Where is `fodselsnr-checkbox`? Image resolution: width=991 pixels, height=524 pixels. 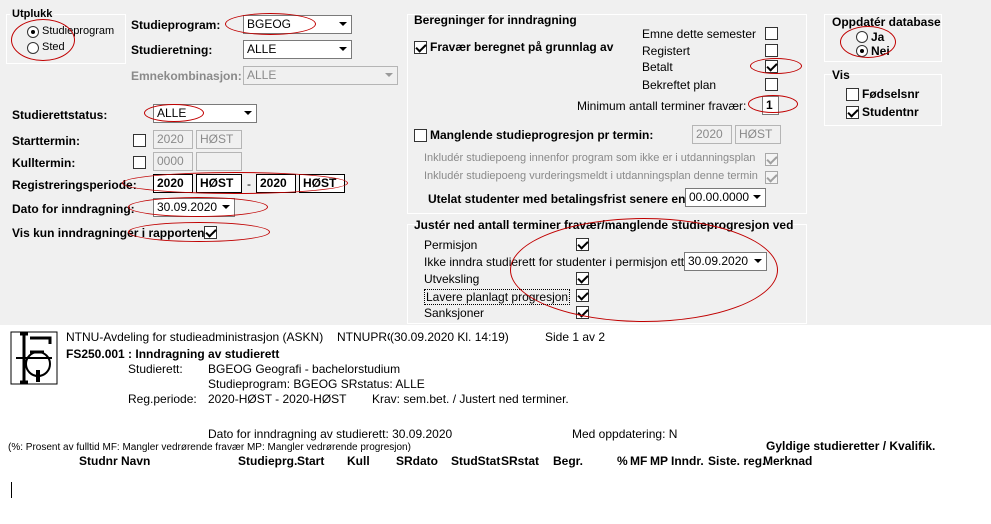 fodselsnr-checkbox is located at coordinates (852, 94).